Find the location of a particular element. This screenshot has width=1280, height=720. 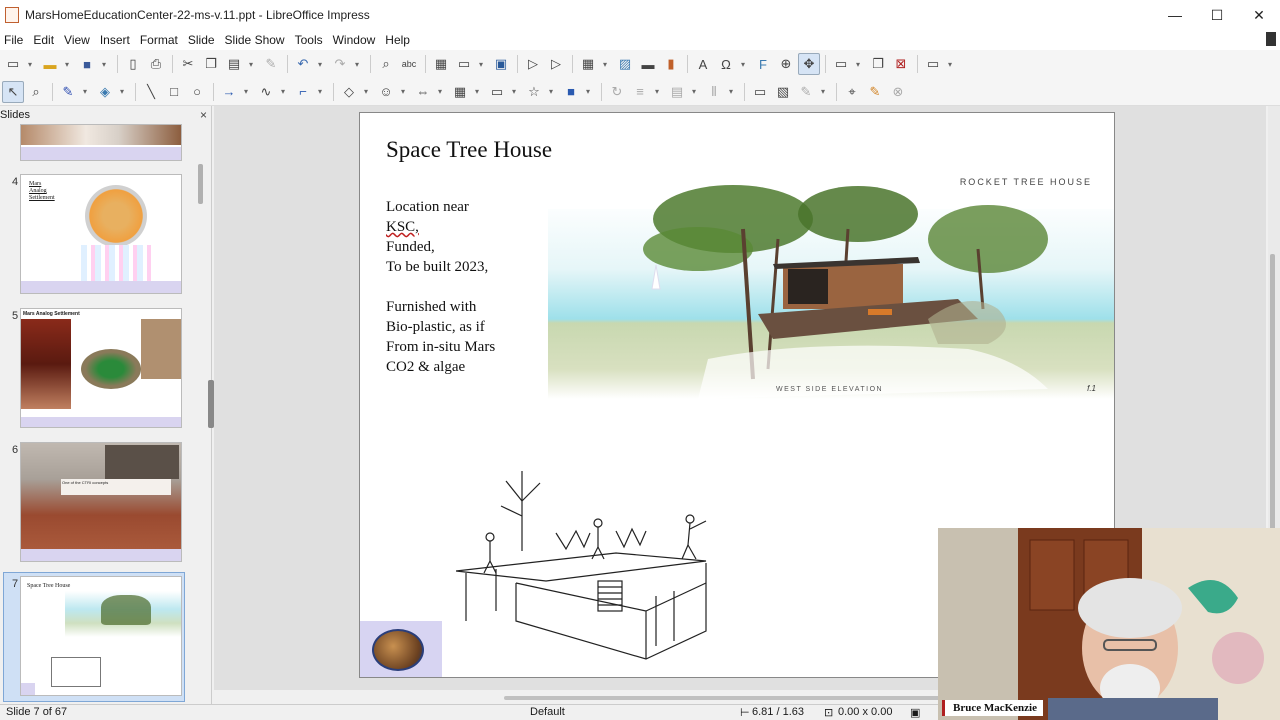

distribute-dropdown-icon: ▾ is located at coordinates (731, 92).